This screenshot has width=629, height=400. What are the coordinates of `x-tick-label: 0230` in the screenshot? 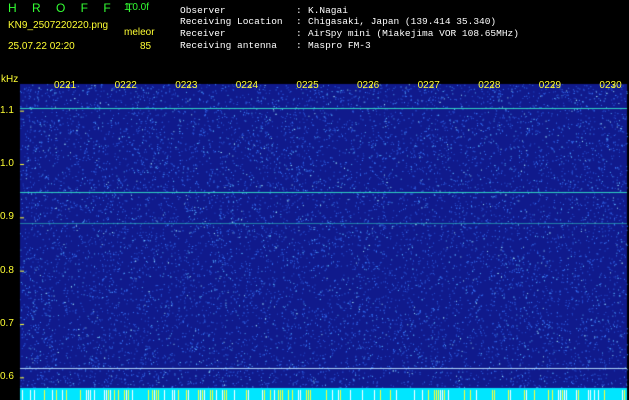 It's located at (610, 85).